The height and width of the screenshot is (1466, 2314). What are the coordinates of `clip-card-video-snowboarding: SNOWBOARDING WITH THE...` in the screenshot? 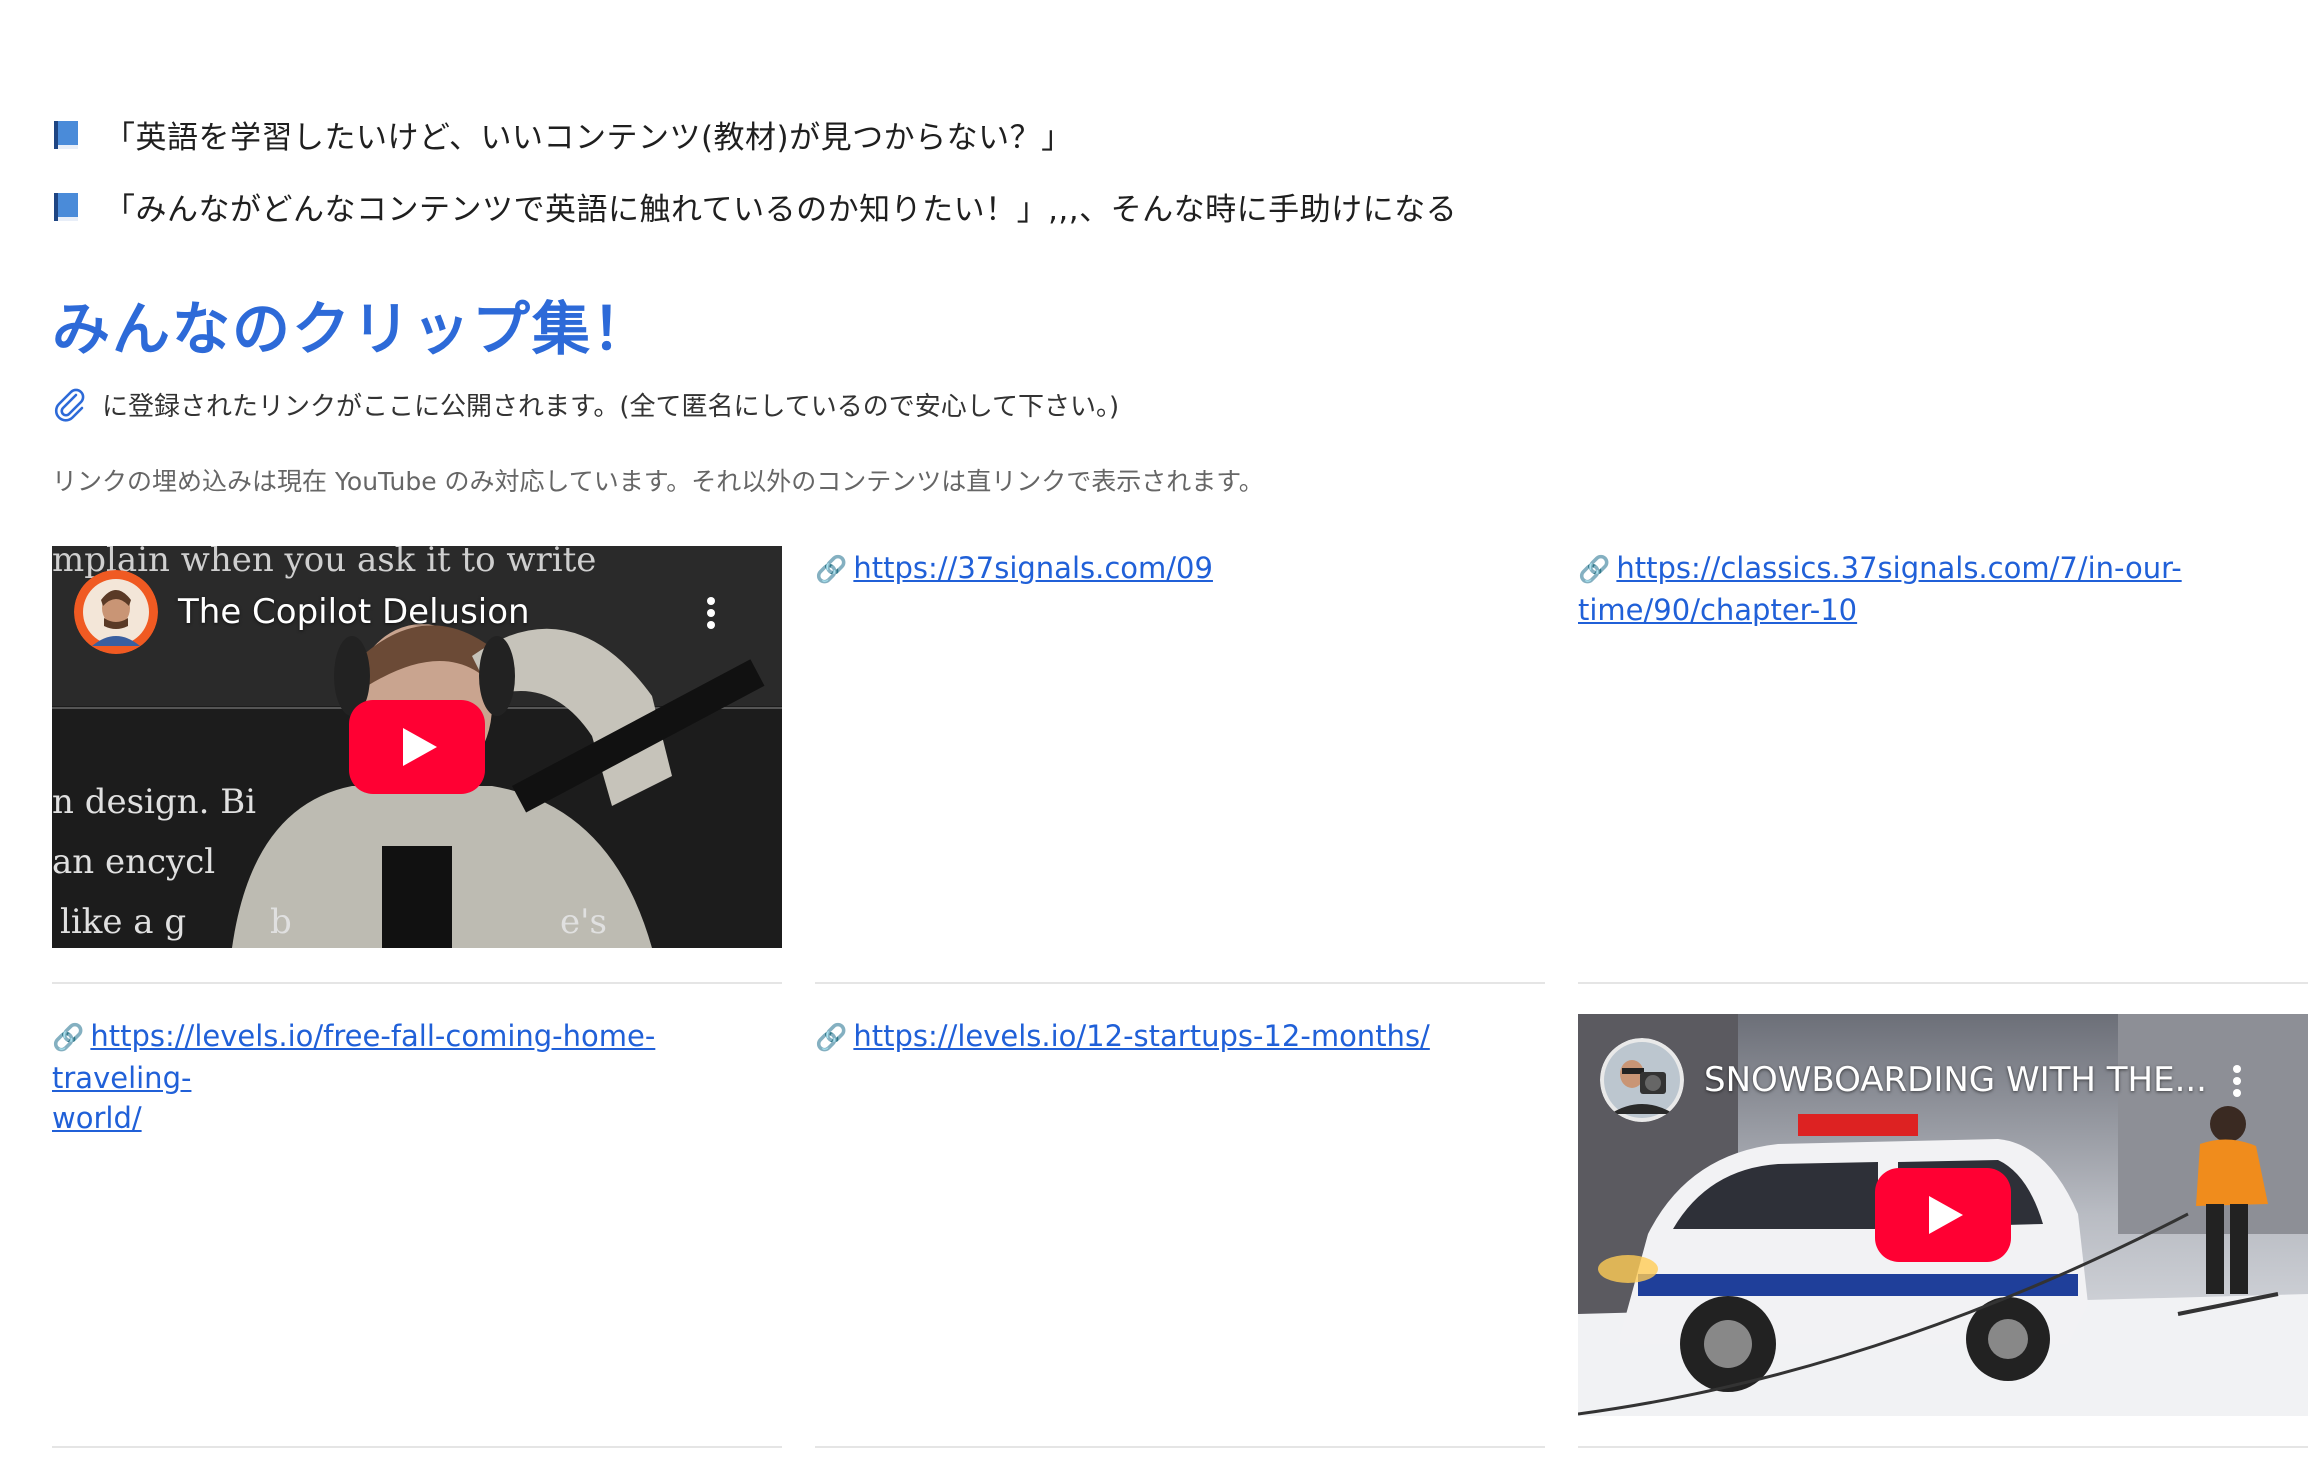 It's located at (1943, 1234).